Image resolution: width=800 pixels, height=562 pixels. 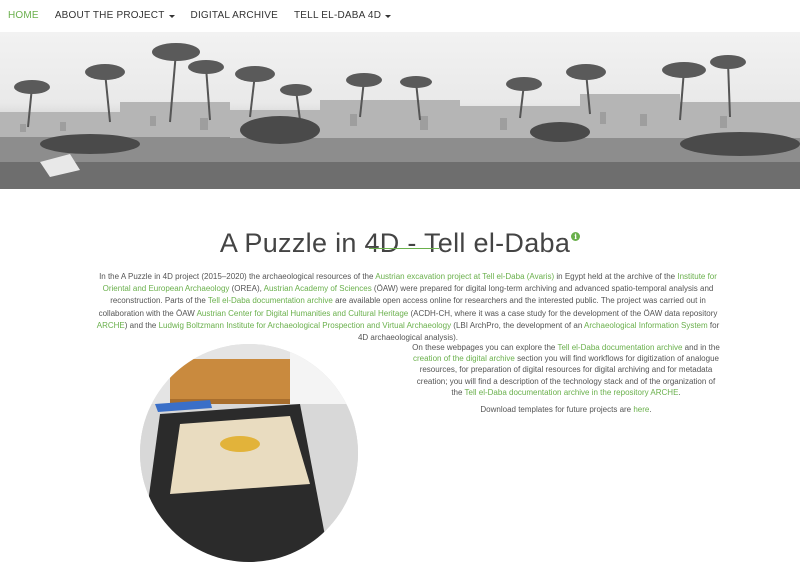 What do you see at coordinates (616, 276) in the screenshot?
I see `intro-text: in Egypt held at the archive of the` at bounding box center [616, 276].